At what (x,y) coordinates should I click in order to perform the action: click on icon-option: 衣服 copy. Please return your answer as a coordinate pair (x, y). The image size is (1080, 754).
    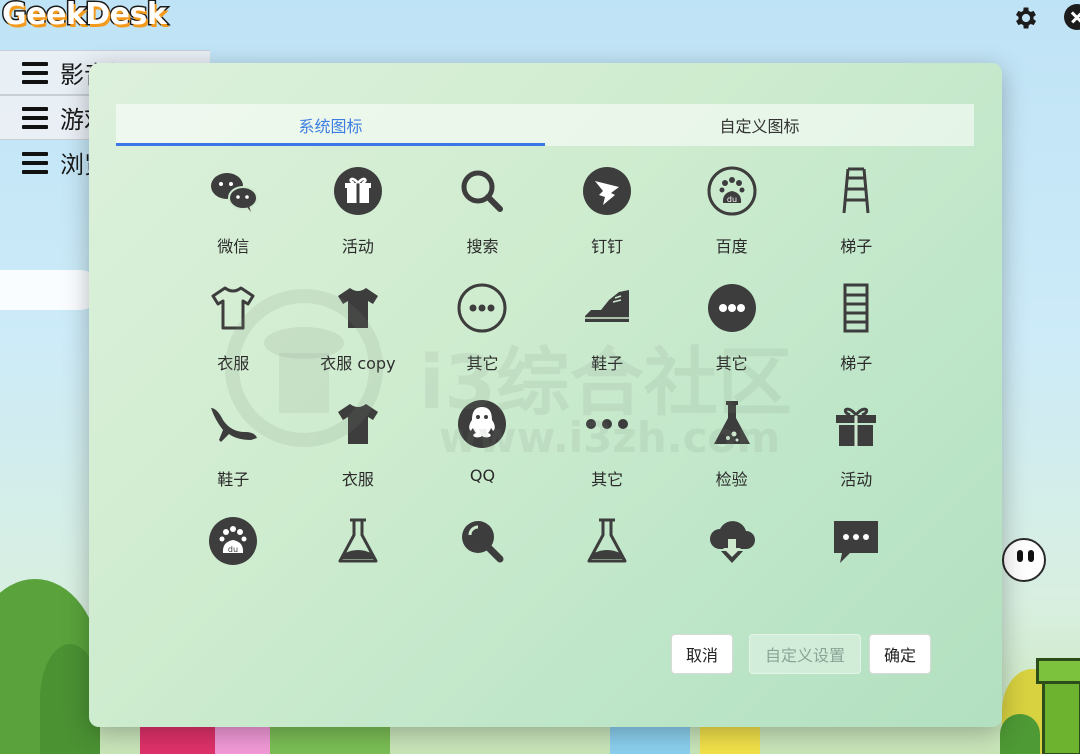
    Looking at the image, I should click on (358, 340).